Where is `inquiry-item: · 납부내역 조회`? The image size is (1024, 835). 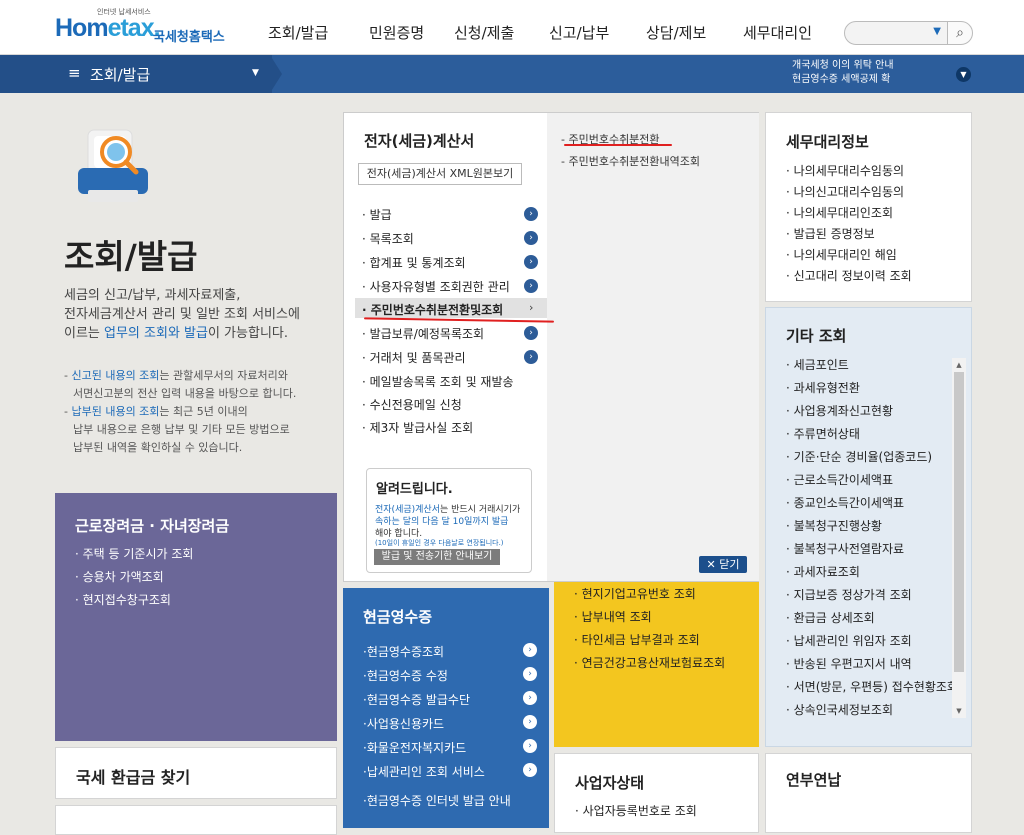
inquiry-item: · 납부내역 조회 is located at coordinates (613, 616).